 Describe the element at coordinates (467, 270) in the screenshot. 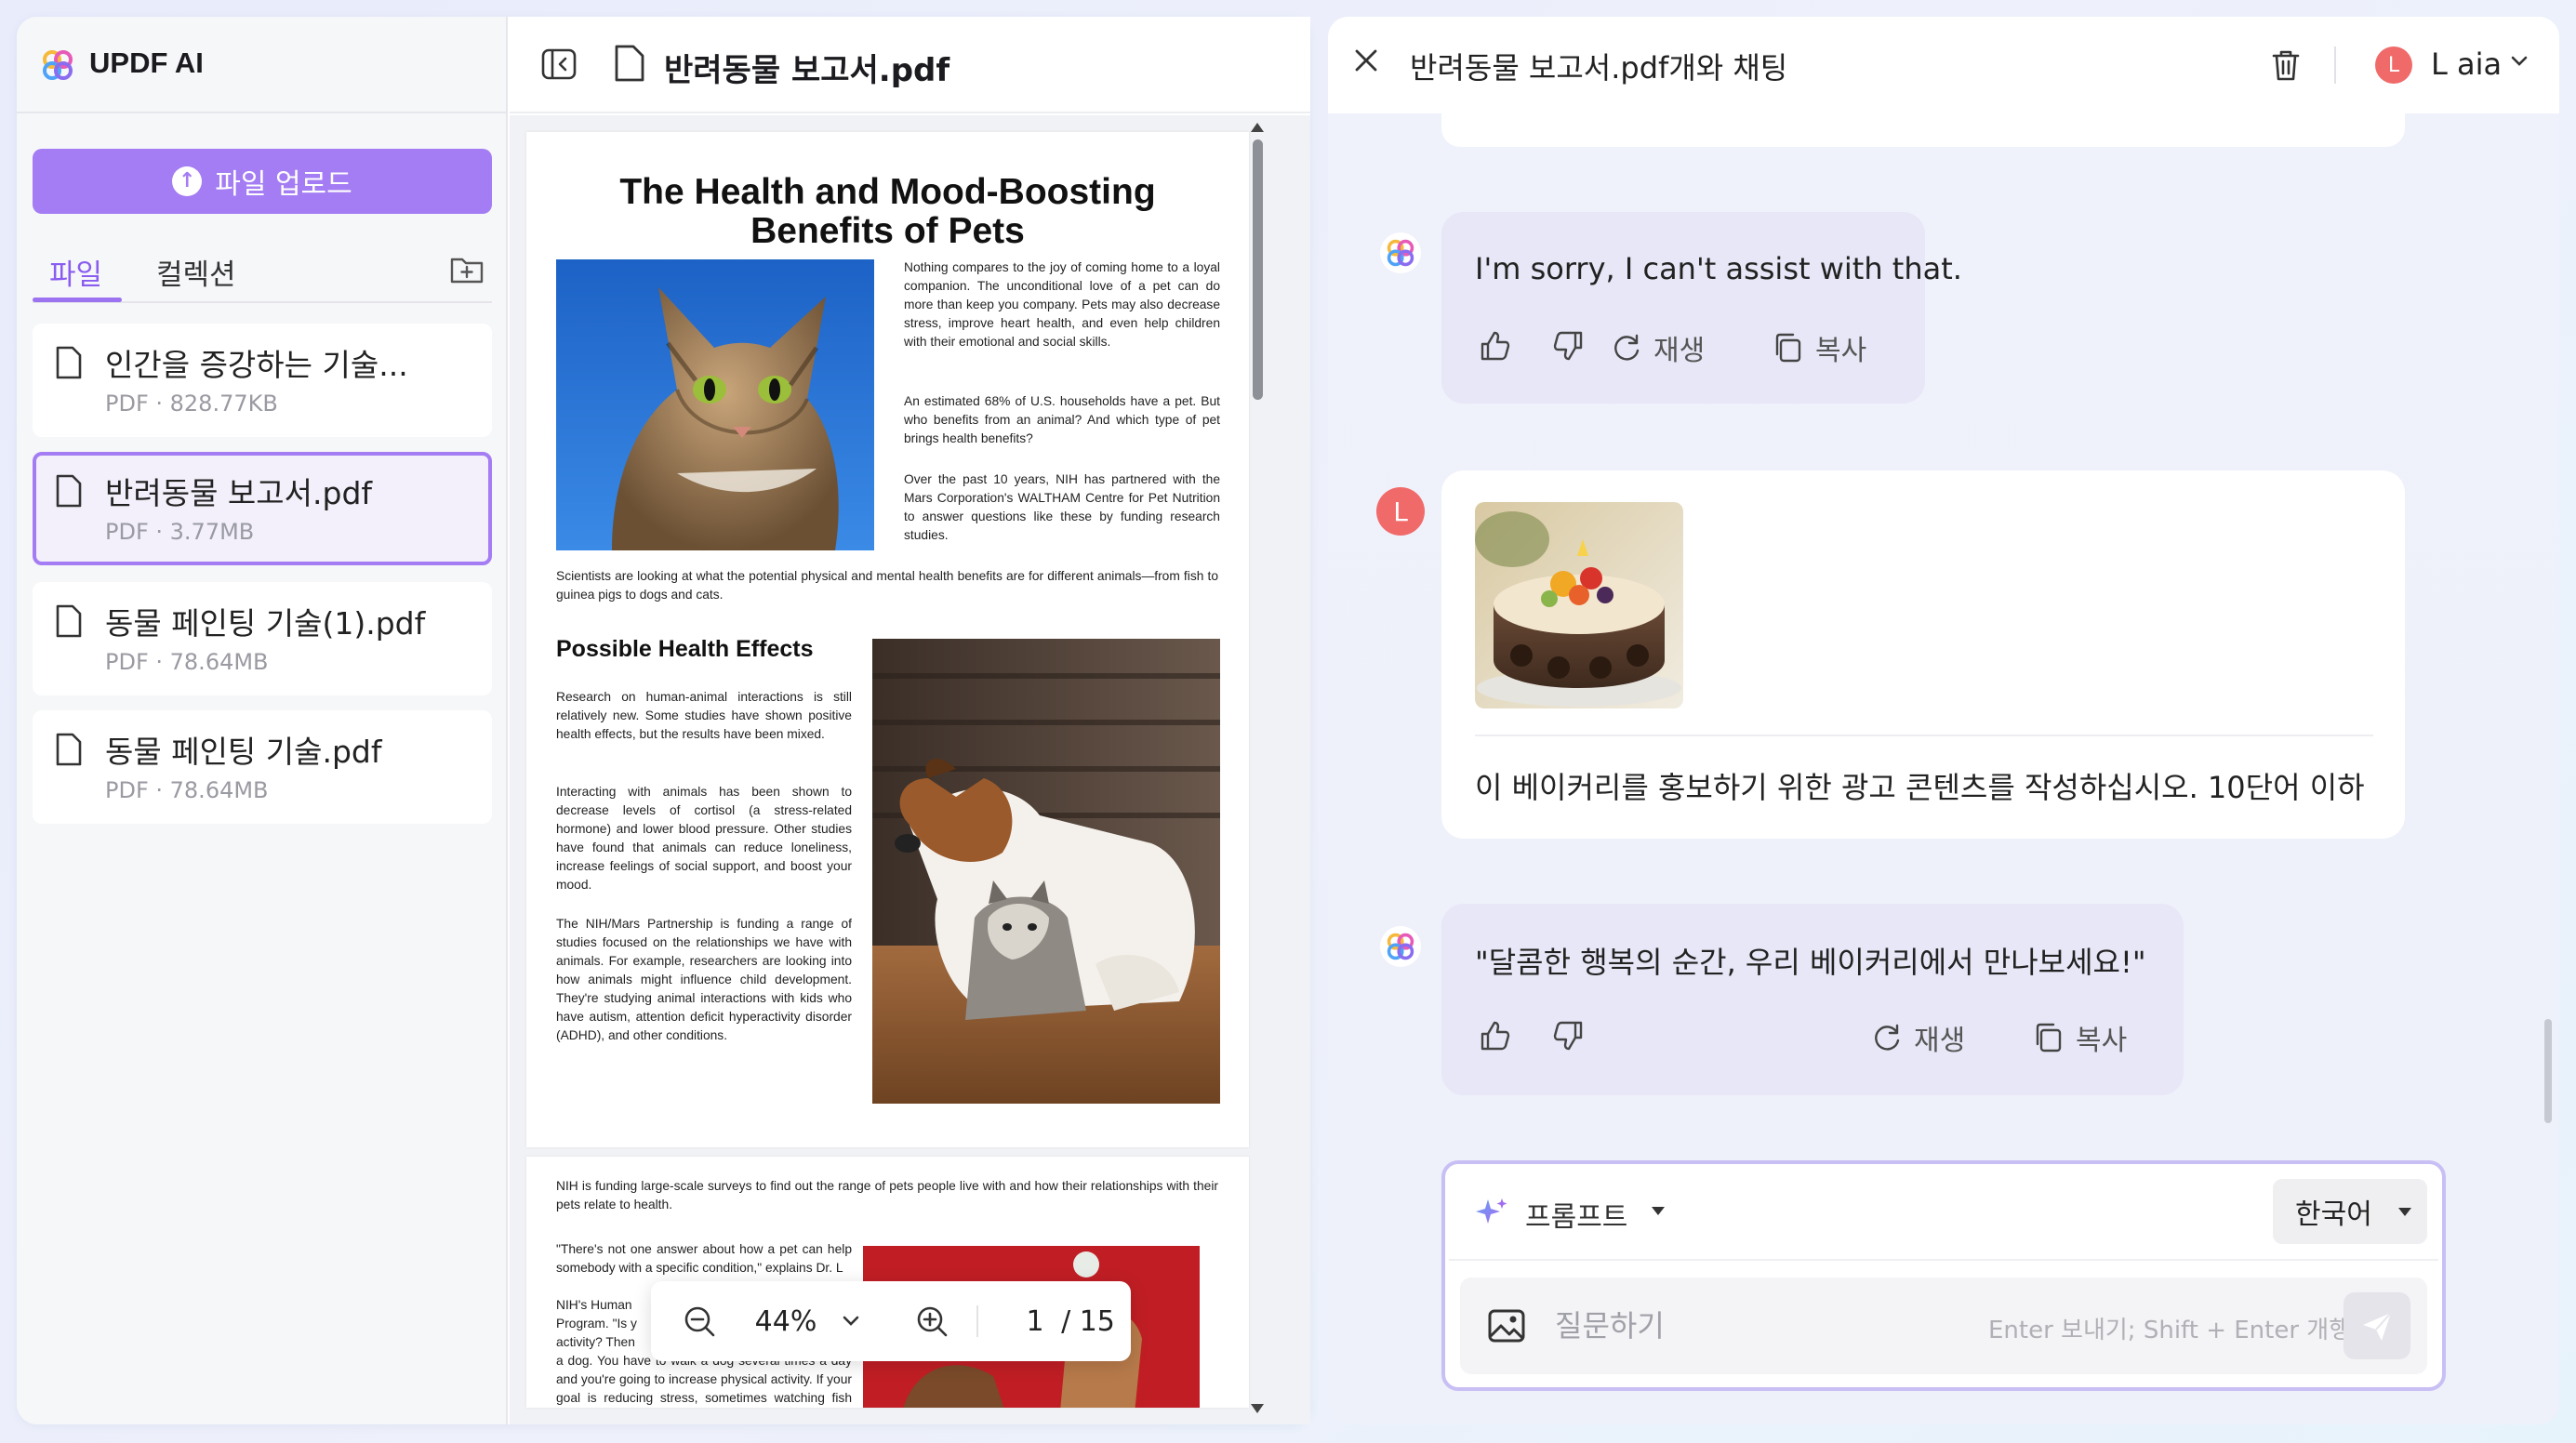

I see `new-folder-icon` at that location.